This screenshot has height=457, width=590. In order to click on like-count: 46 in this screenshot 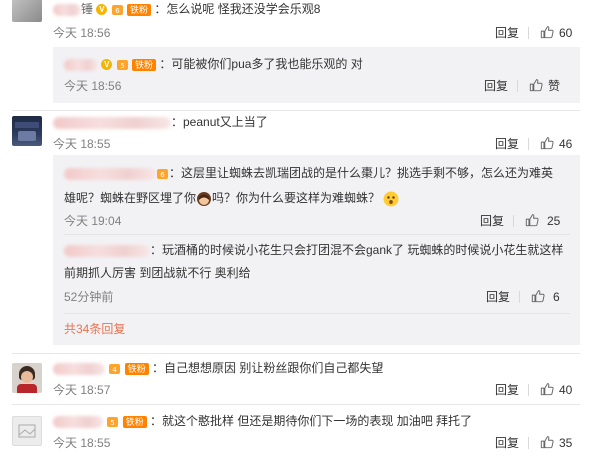, I will do `click(565, 144)`.